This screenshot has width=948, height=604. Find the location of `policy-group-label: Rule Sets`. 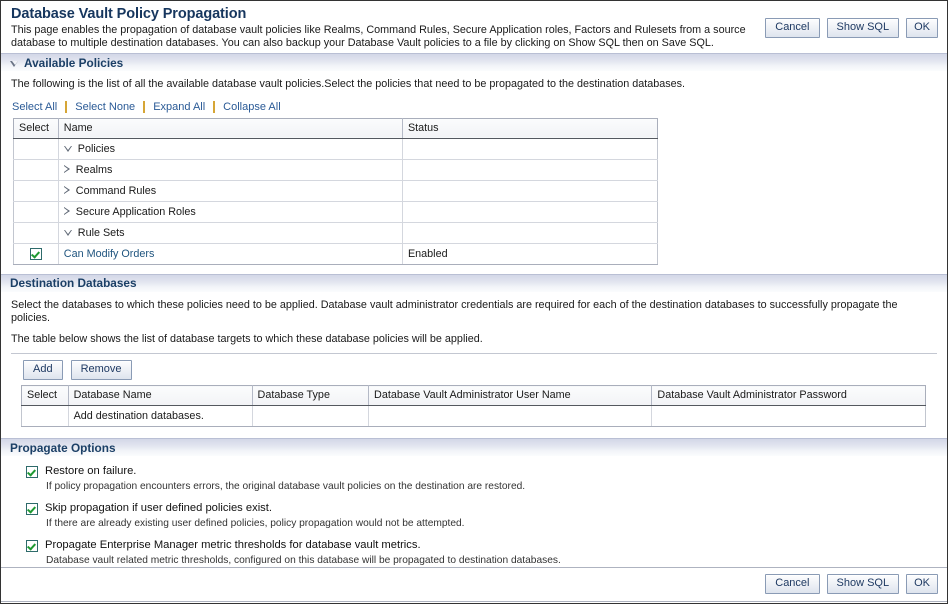

policy-group-label: Rule Sets is located at coordinates (101, 232).